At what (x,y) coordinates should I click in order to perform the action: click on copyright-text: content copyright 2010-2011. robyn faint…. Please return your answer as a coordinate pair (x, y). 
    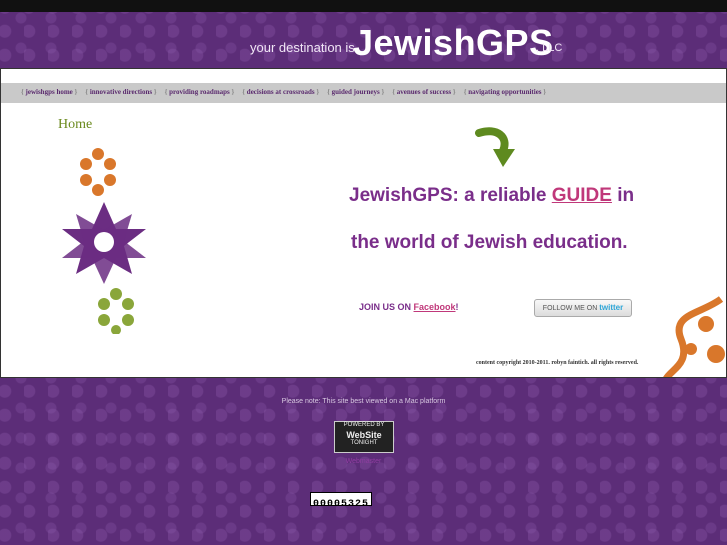
    Looking at the image, I should click on (557, 363).